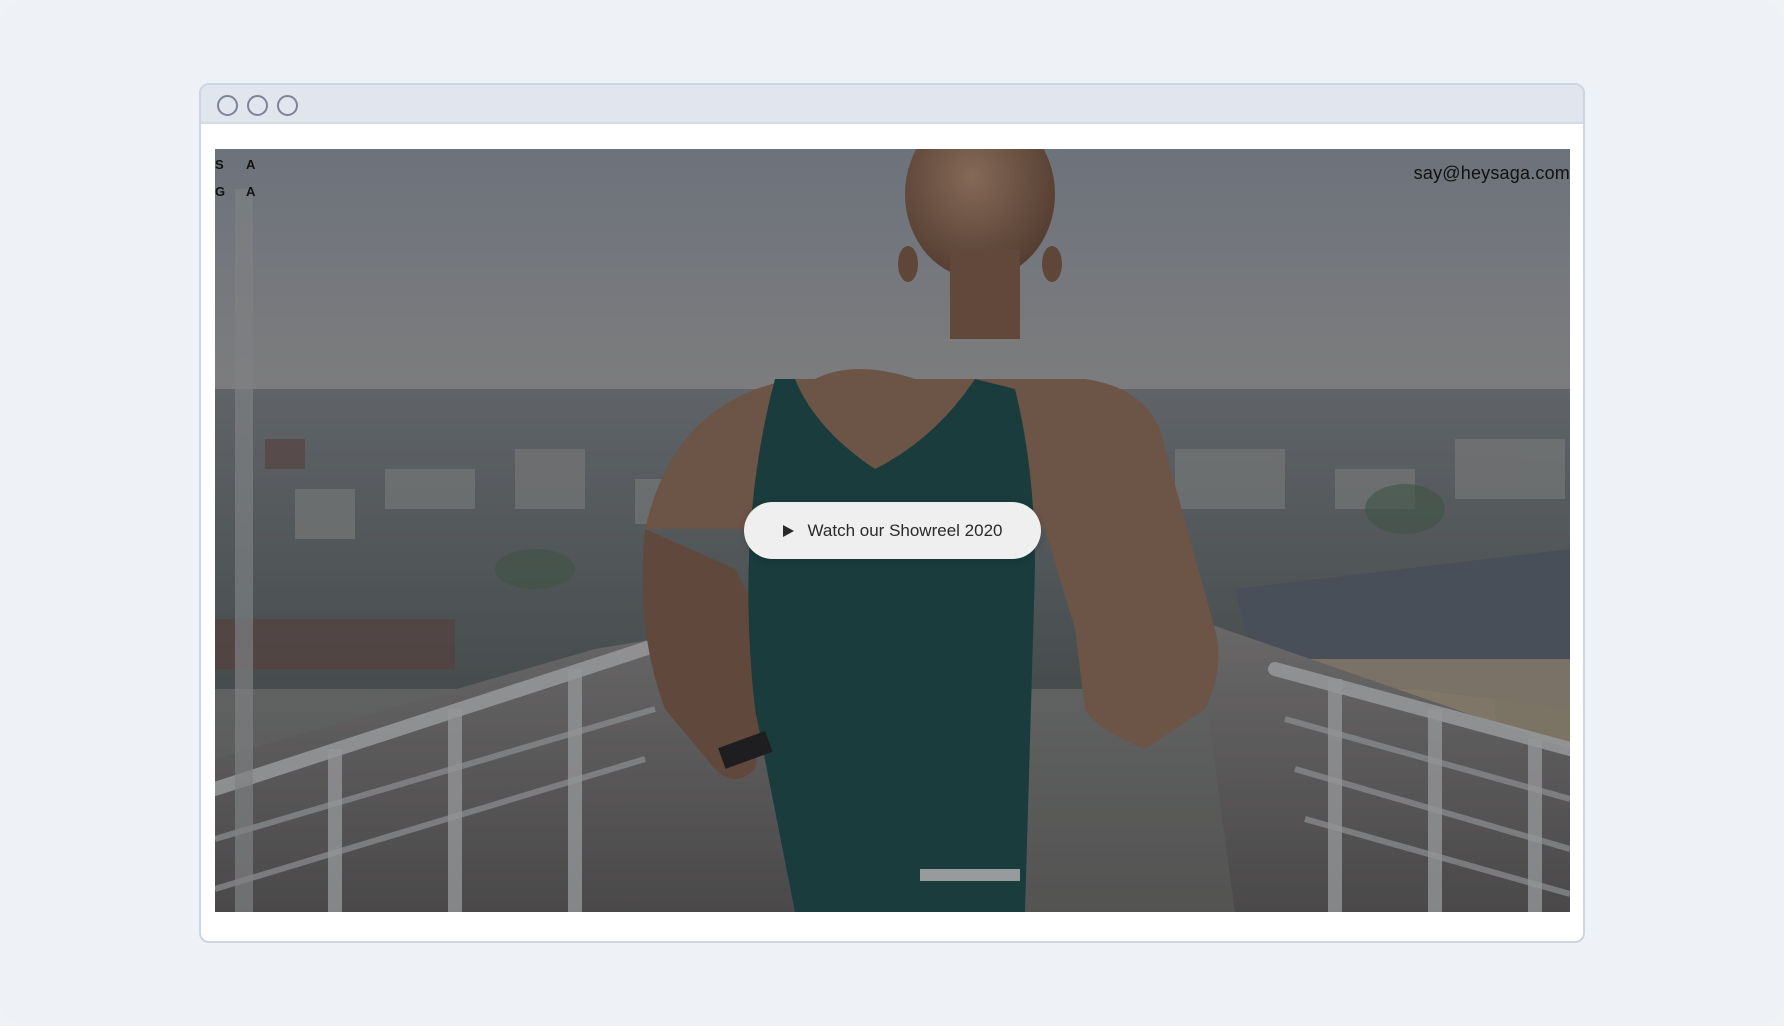  What do you see at coordinates (227, 105) in the screenshot?
I see `close-icon` at bounding box center [227, 105].